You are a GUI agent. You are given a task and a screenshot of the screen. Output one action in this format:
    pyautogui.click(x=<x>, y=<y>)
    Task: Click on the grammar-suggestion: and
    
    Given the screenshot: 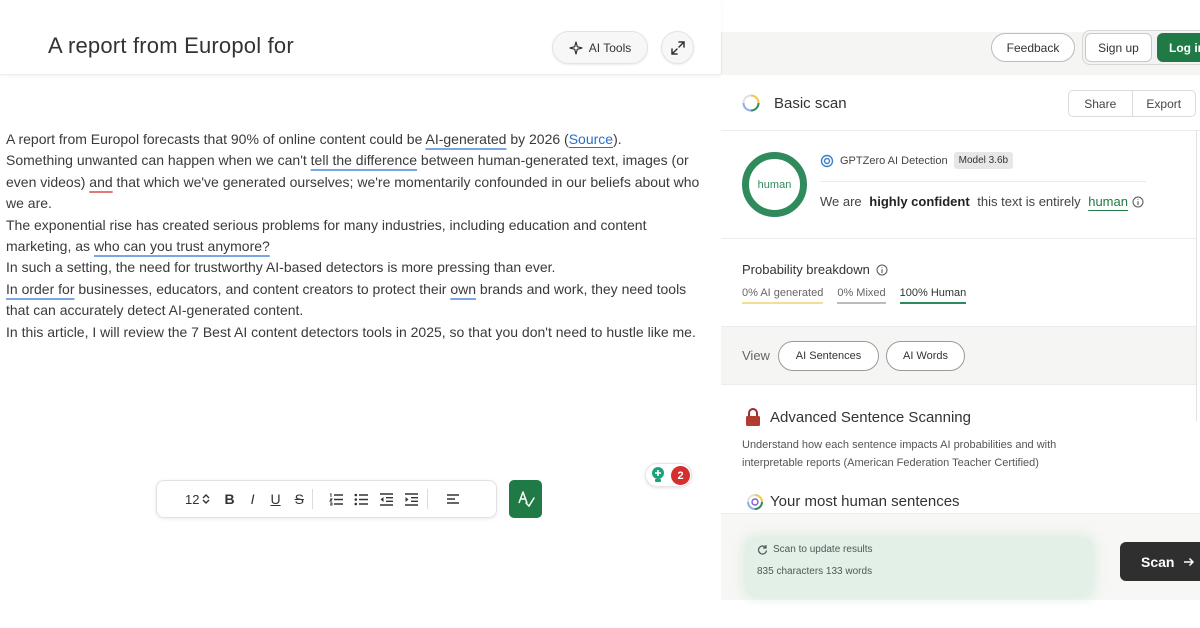 What is the action you would take?
    pyautogui.click(x=100, y=182)
    